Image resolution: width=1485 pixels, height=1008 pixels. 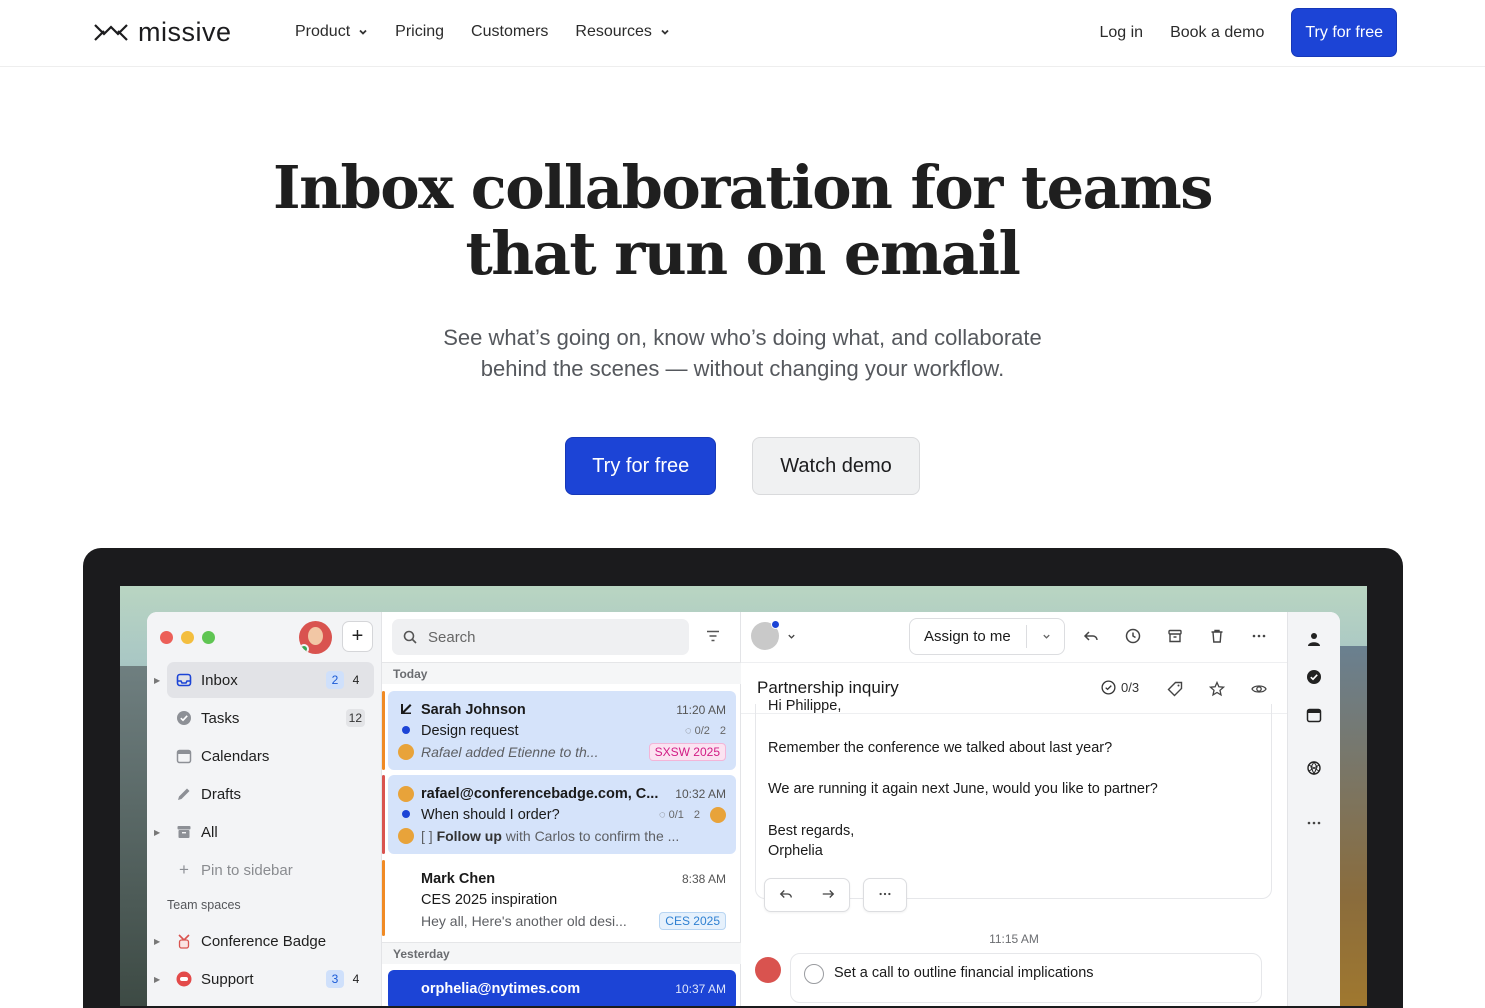 I want to click on section-today: Today, so click(x=561, y=673).